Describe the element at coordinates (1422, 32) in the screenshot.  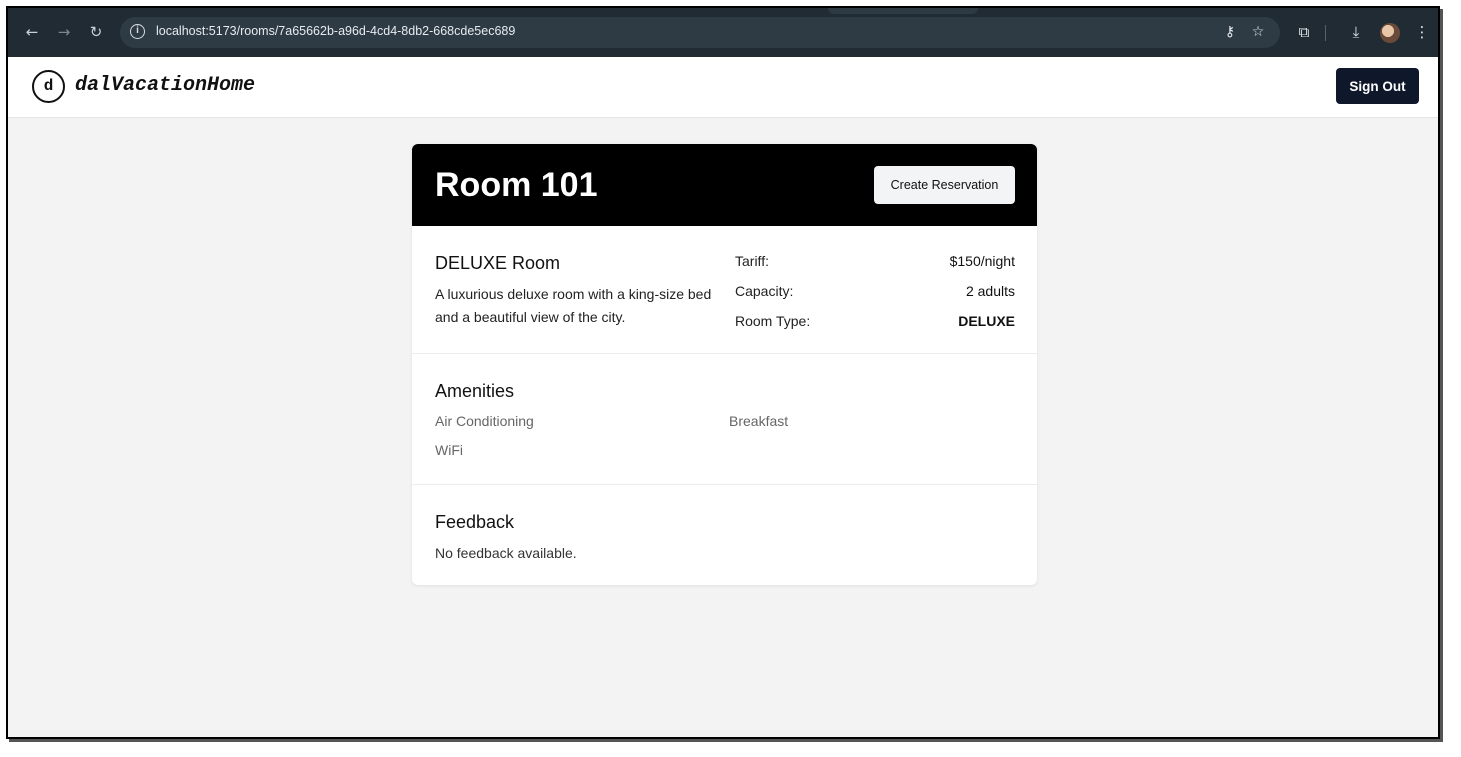
I see `kebab-menu-icon: ⋮` at that location.